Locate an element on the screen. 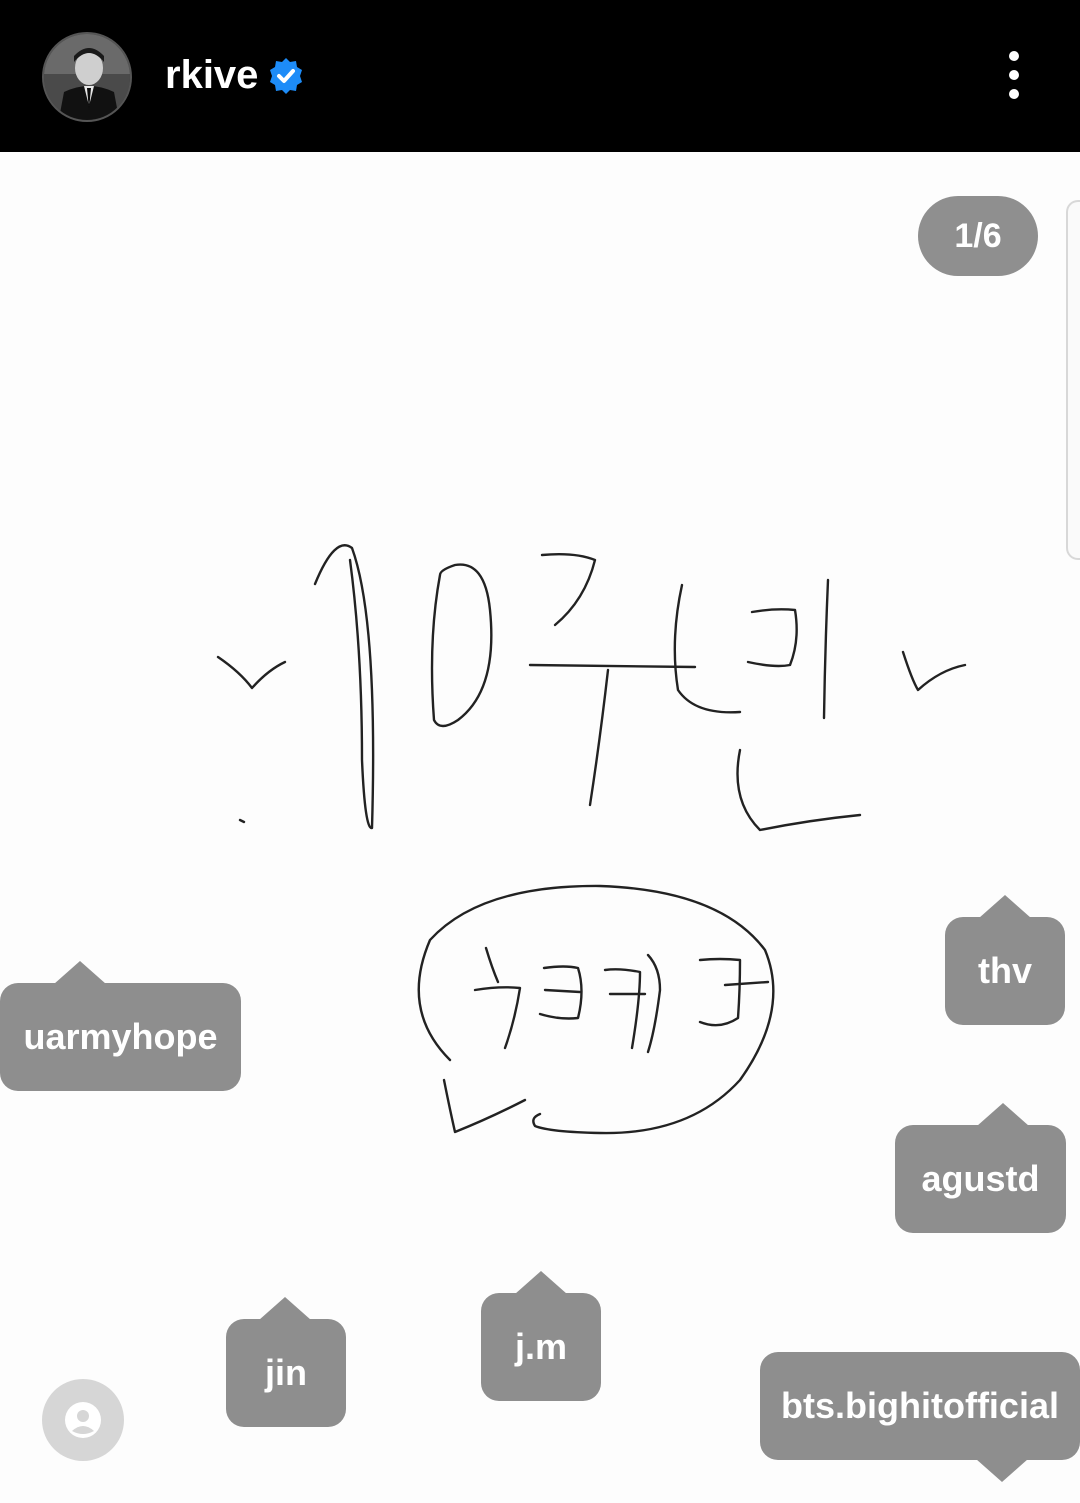  verified-badge-icon is located at coordinates (286, 76).